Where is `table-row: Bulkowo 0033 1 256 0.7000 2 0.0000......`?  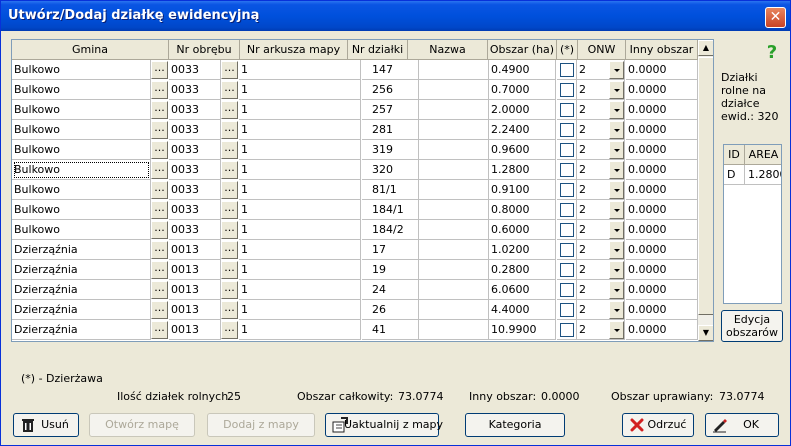
table-row: Bulkowo 0033 1 256 0.7000 2 0.0000...... is located at coordinates (355, 90).